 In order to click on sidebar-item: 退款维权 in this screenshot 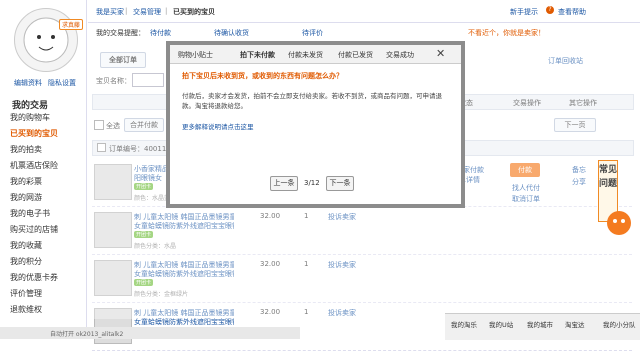, I will do `click(26, 309)`.